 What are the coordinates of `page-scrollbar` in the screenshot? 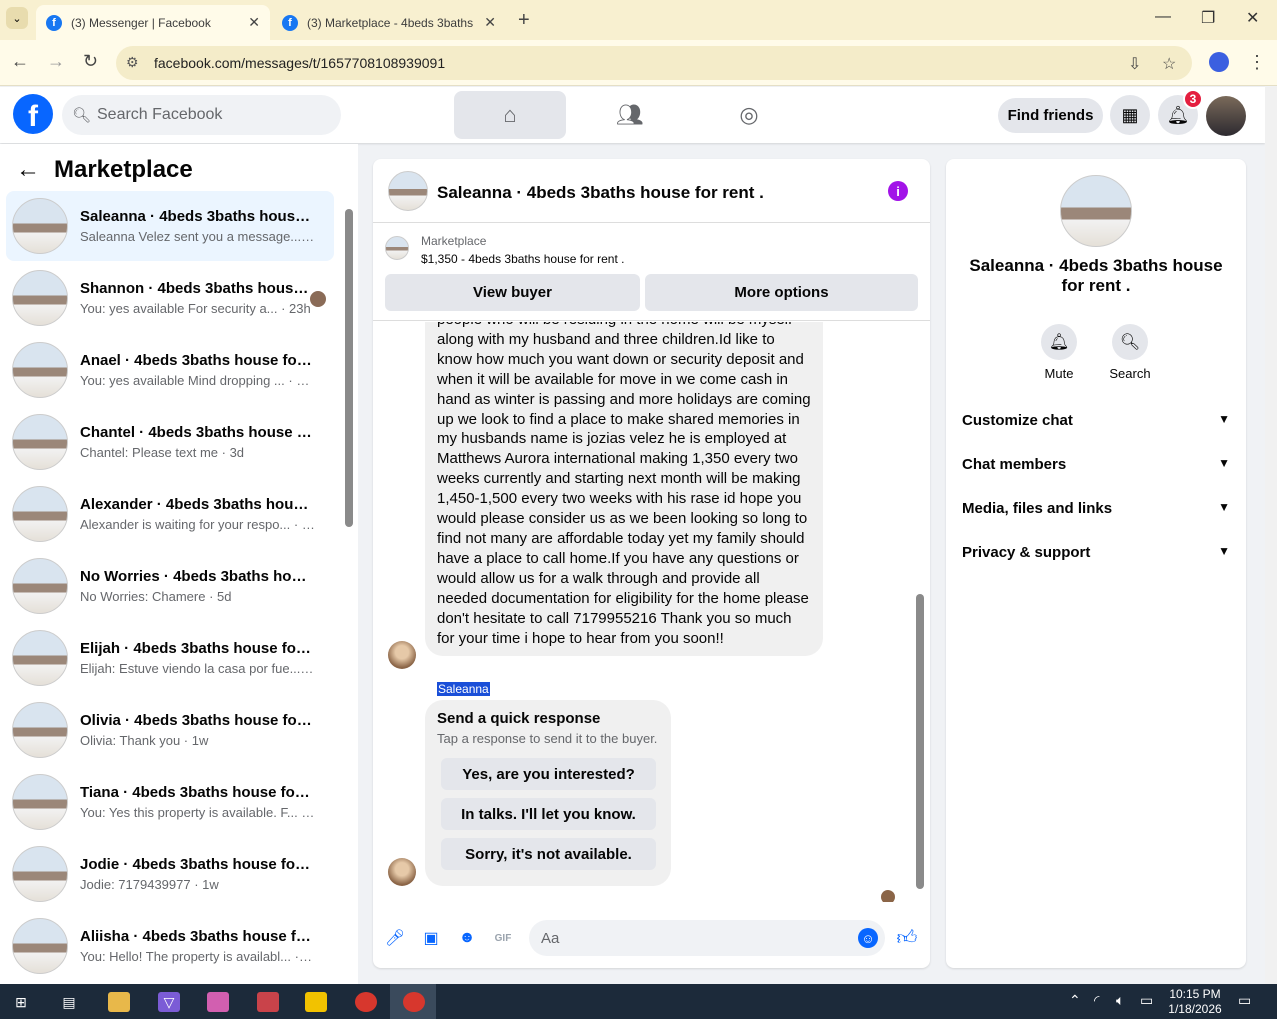 It's located at (1271, 535).